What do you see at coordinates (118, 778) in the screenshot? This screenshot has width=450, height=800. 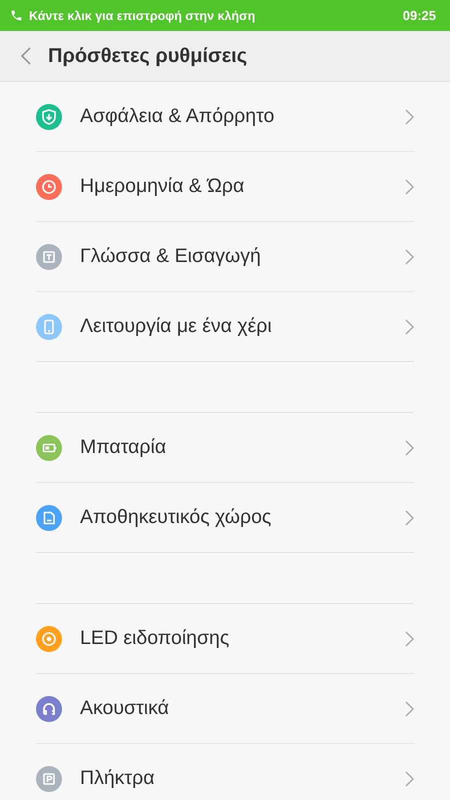 I see `item-label: Πλήκτρα` at bounding box center [118, 778].